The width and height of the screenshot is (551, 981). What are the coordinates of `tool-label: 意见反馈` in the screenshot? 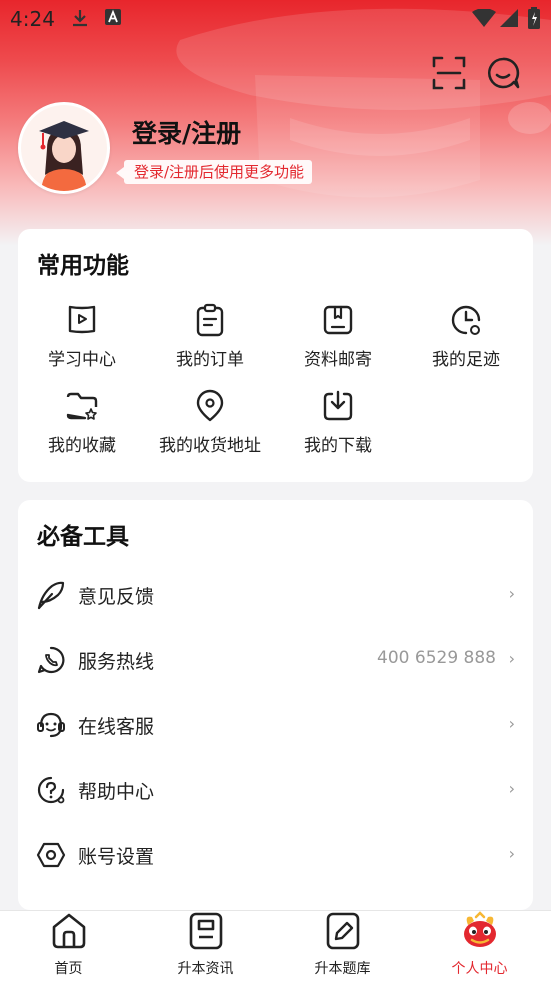 It's located at (116, 597).